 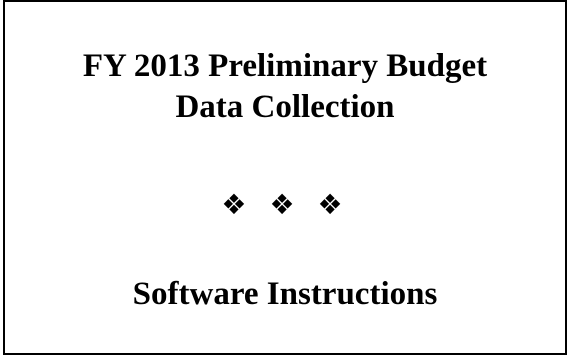 What do you see at coordinates (285, 107) in the screenshot?
I see `title-line-2: Data Collection` at bounding box center [285, 107].